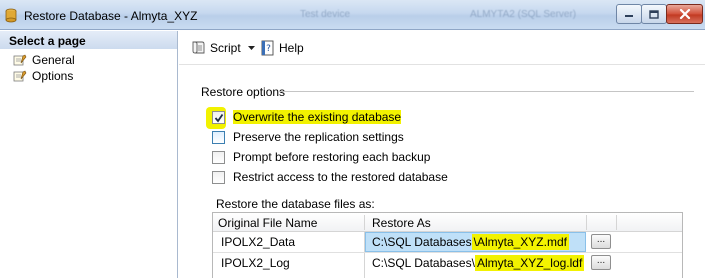 The height and width of the screenshot is (278, 705). Describe the element at coordinates (523, 14) in the screenshot. I see `background-window-text: ALMYTA2 (SQL Server)` at that location.